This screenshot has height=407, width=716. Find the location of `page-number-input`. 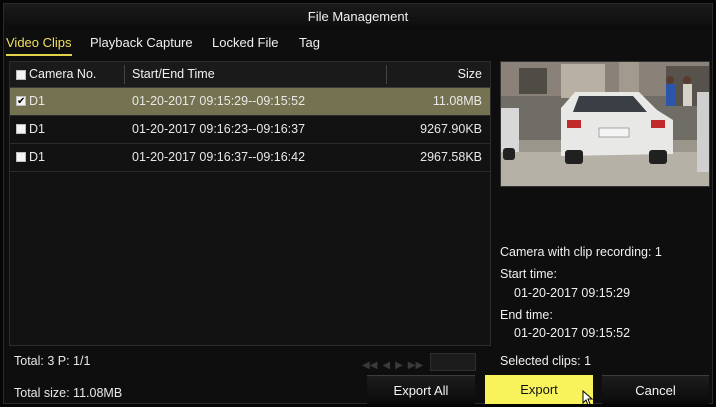

page-number-input is located at coordinates (453, 362).